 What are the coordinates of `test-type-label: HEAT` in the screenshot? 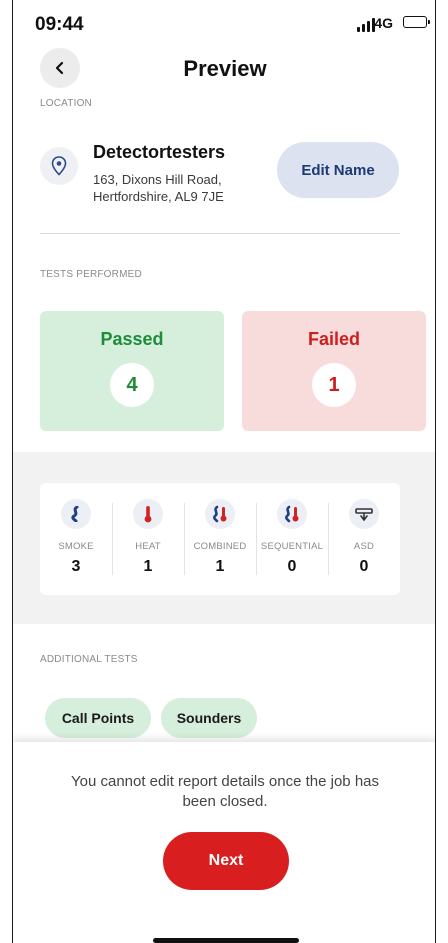 It's located at (148, 546).